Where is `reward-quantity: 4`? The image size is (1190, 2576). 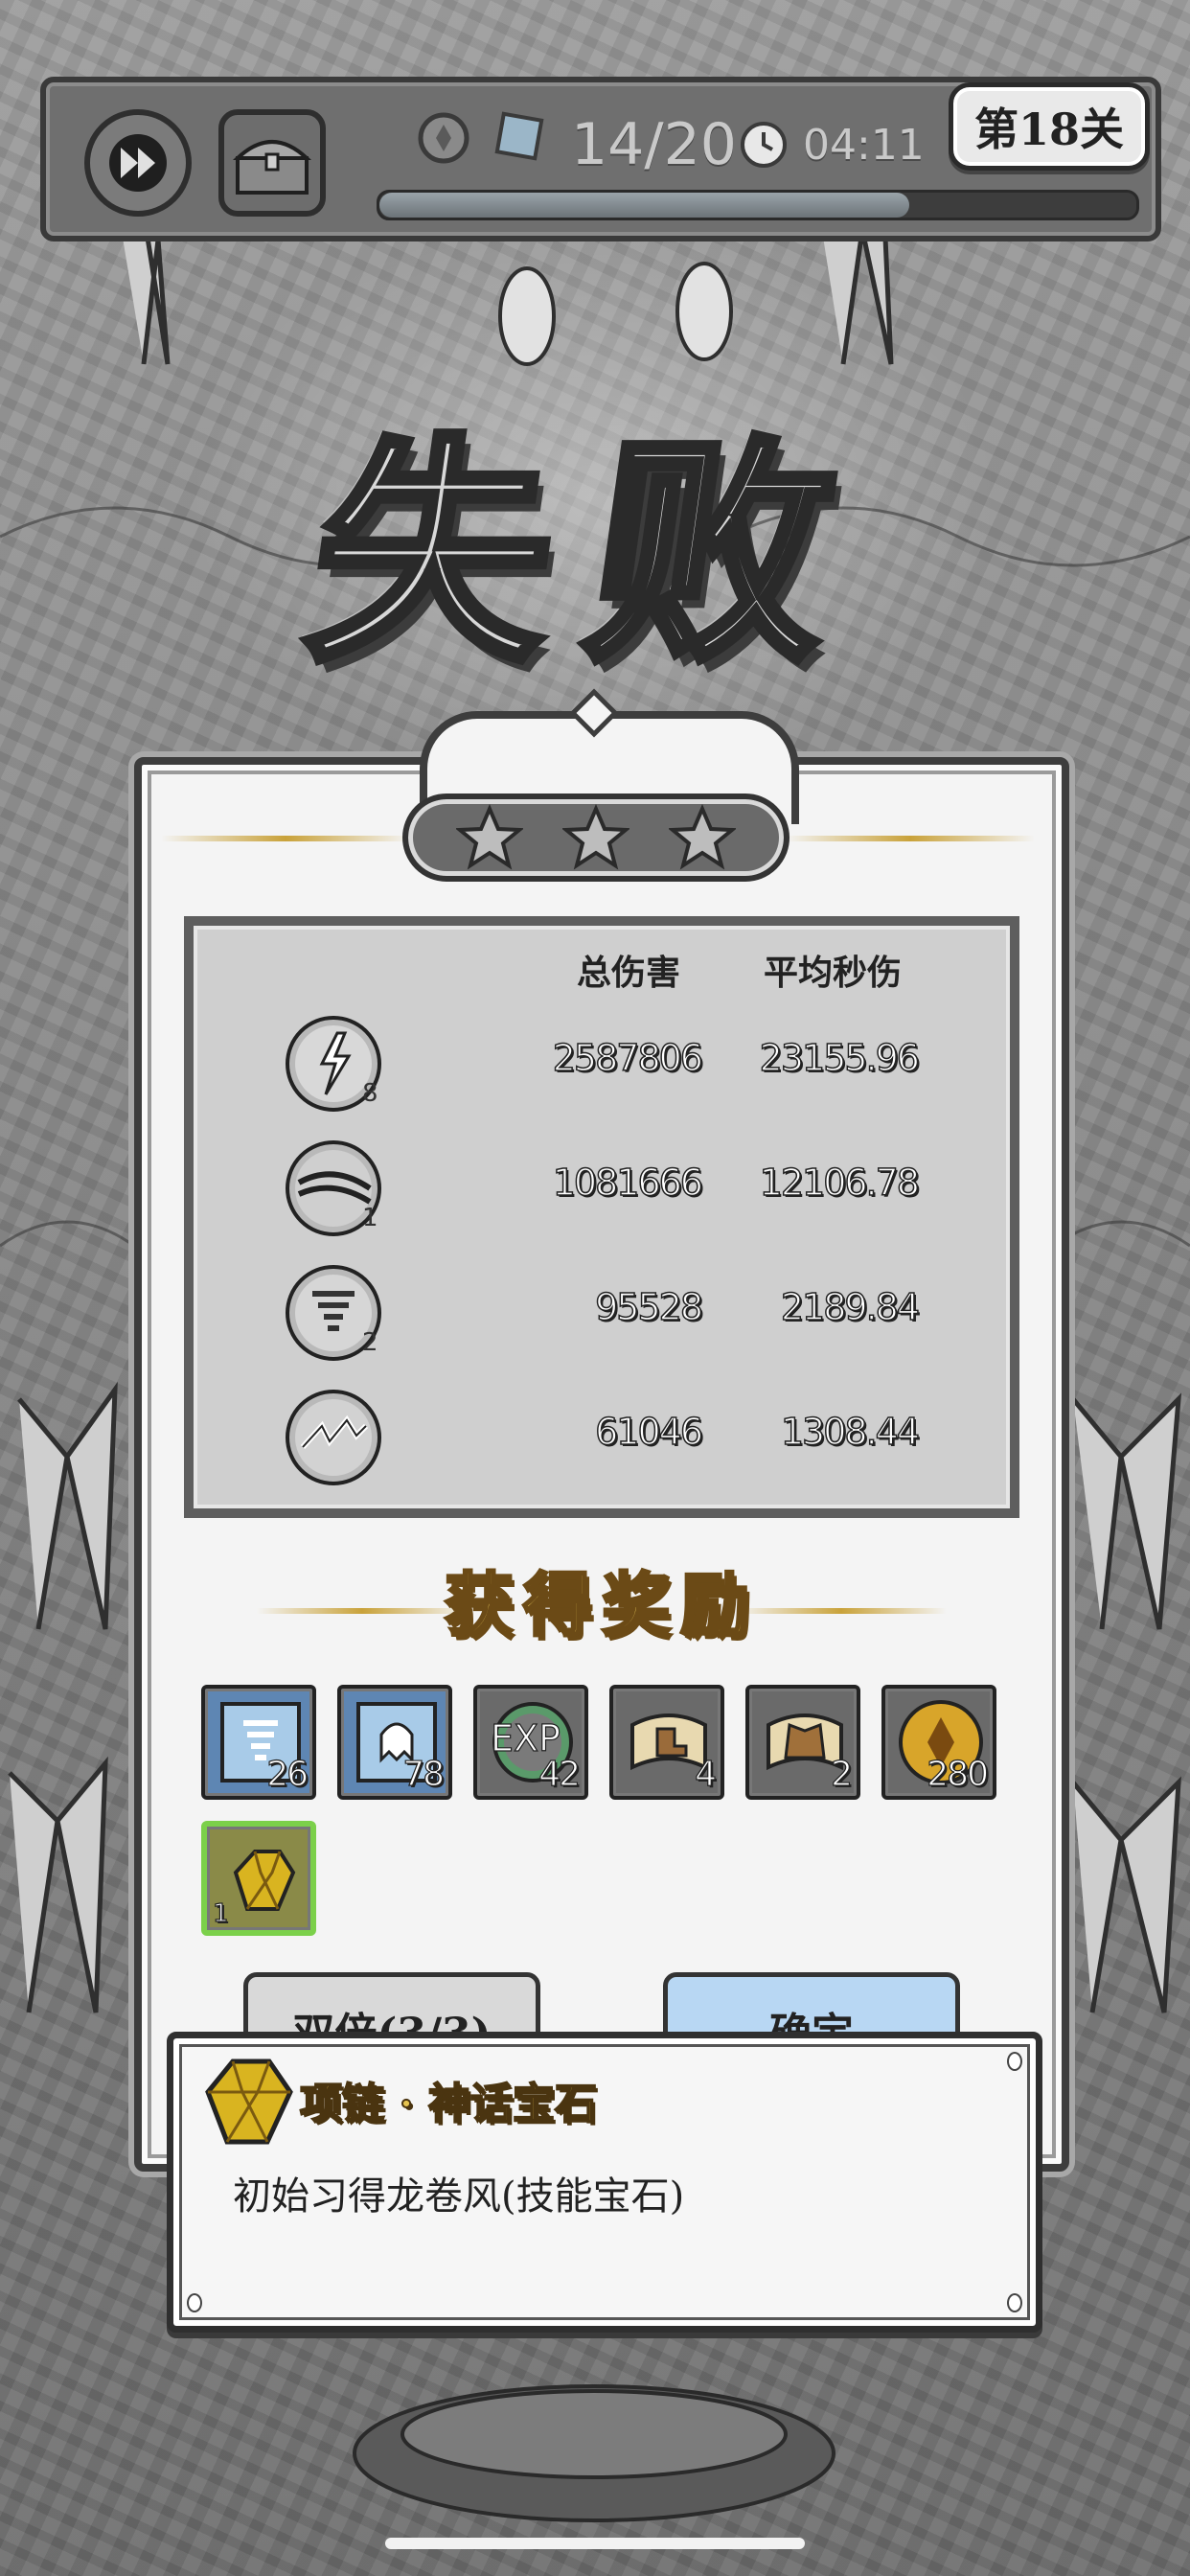 reward-quantity: 4 is located at coordinates (705, 1774).